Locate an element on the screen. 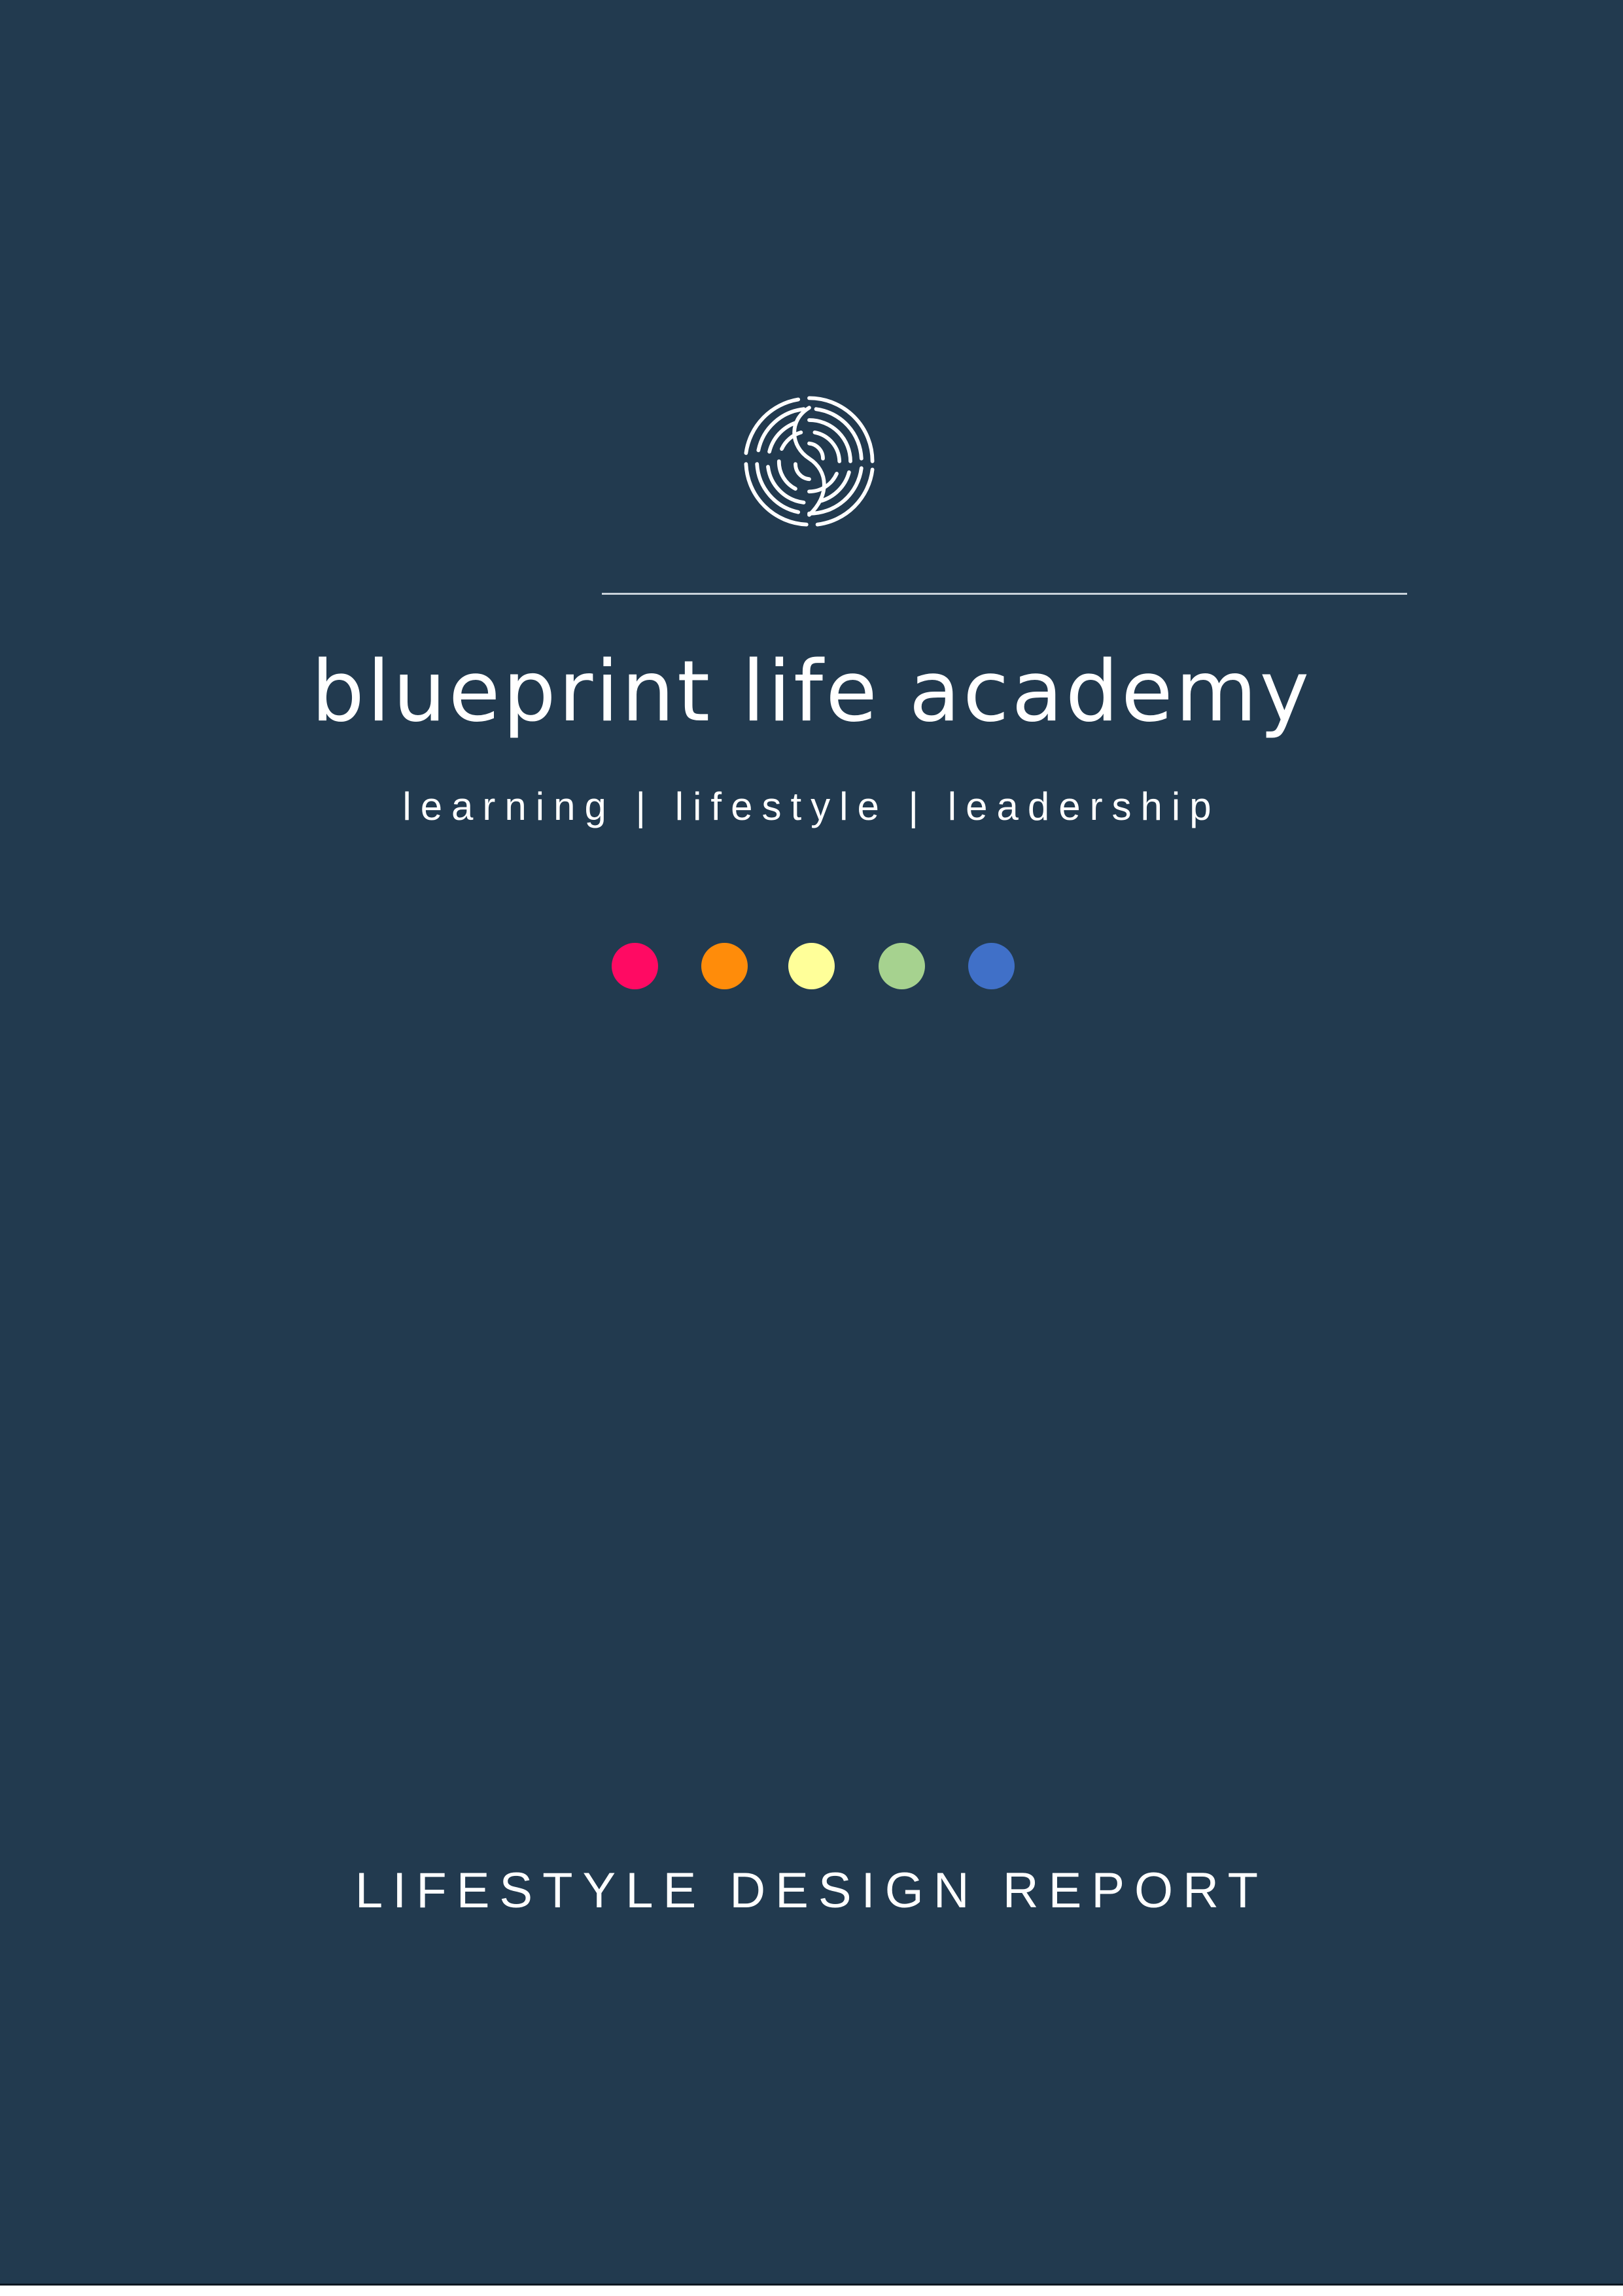  report-title: LIFESTYLE DESIGN REPORT is located at coordinates (812, 1891).